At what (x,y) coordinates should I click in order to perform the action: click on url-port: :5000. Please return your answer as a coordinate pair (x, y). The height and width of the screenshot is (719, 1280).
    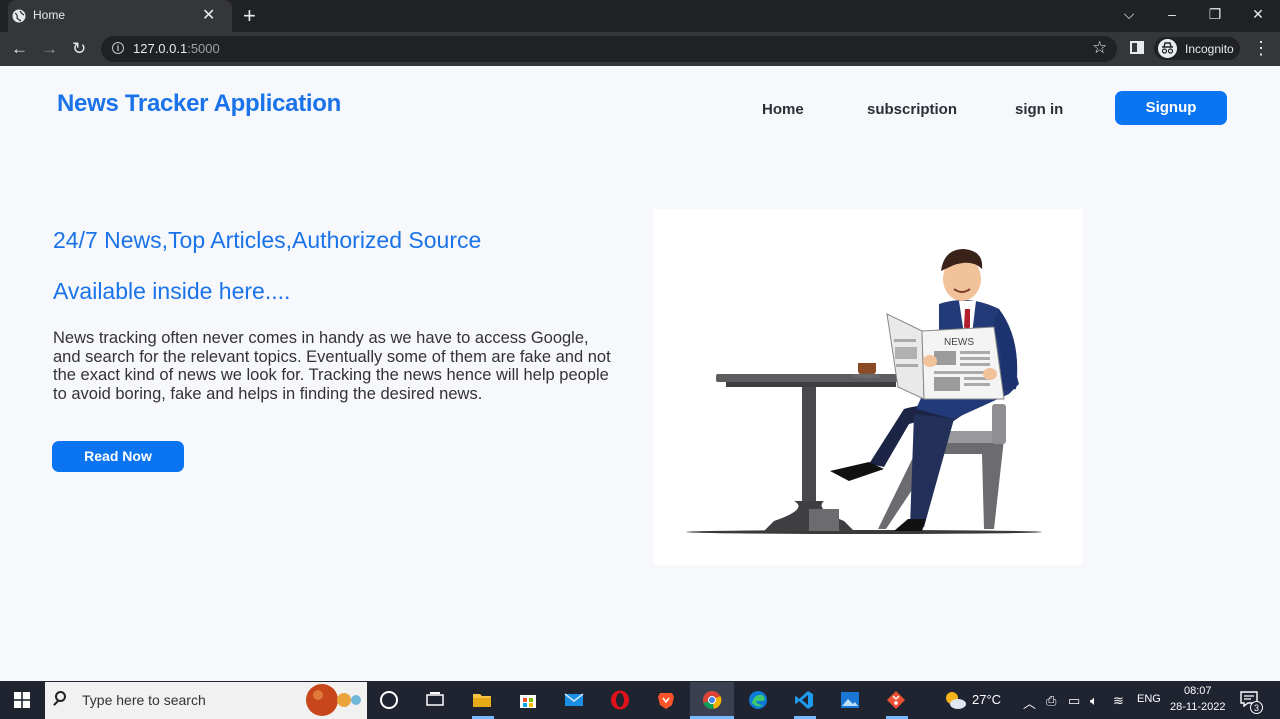
    Looking at the image, I should click on (203, 48).